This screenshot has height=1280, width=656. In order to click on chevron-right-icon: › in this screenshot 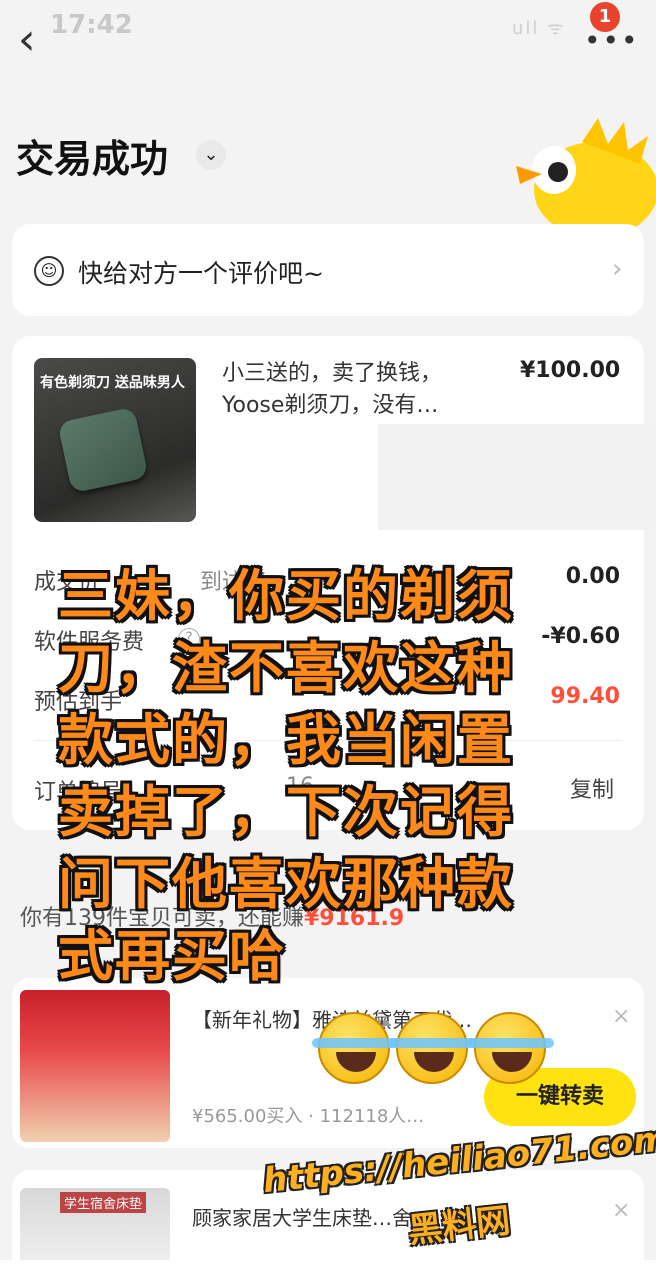, I will do `click(617, 269)`.